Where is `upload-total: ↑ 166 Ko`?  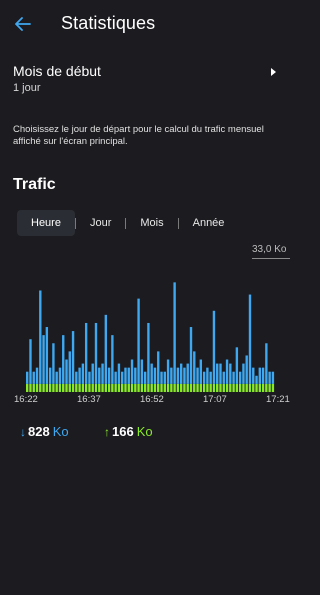 upload-total: ↑ 166 Ko is located at coordinates (128, 431).